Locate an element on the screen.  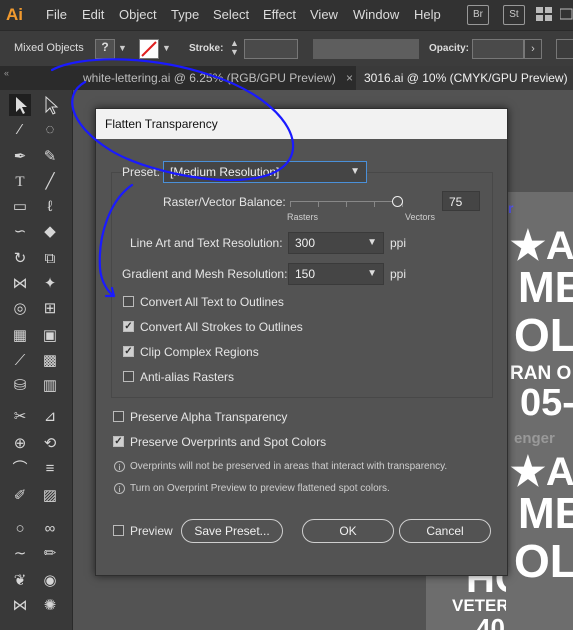
crystallize-tool-icon: ✺ is located at coordinates (50, 606).